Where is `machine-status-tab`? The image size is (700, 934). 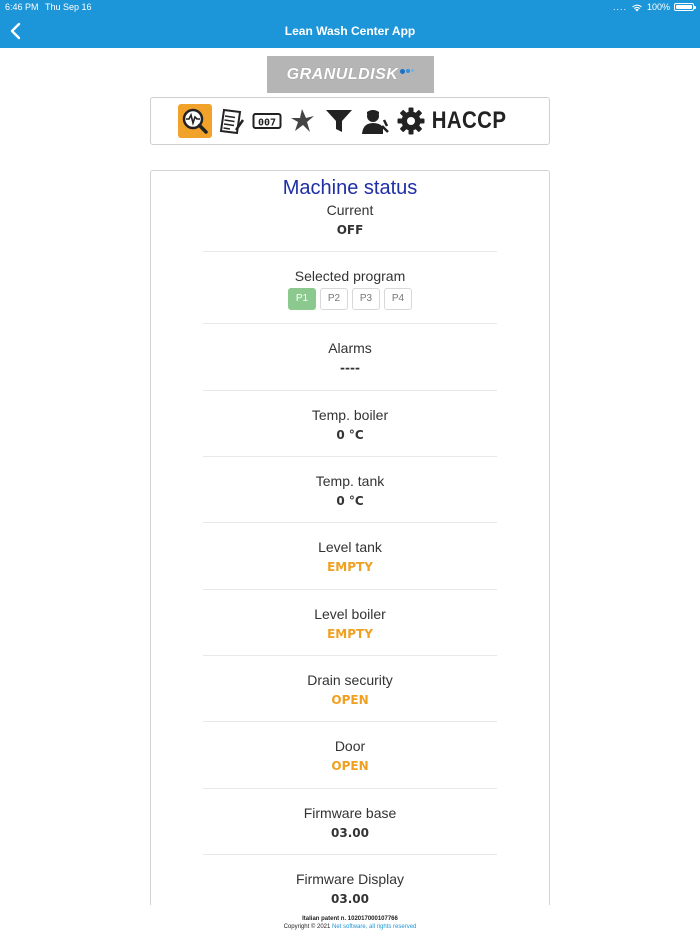 machine-status-tab is located at coordinates (195, 121).